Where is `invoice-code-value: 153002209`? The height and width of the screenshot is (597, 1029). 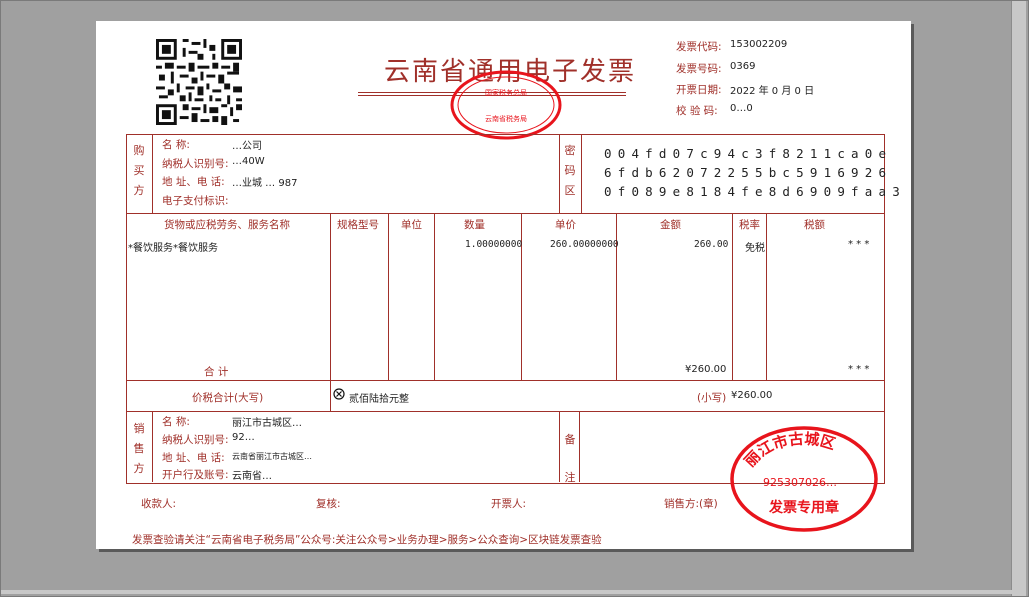 invoice-code-value: 153002209 is located at coordinates (759, 44).